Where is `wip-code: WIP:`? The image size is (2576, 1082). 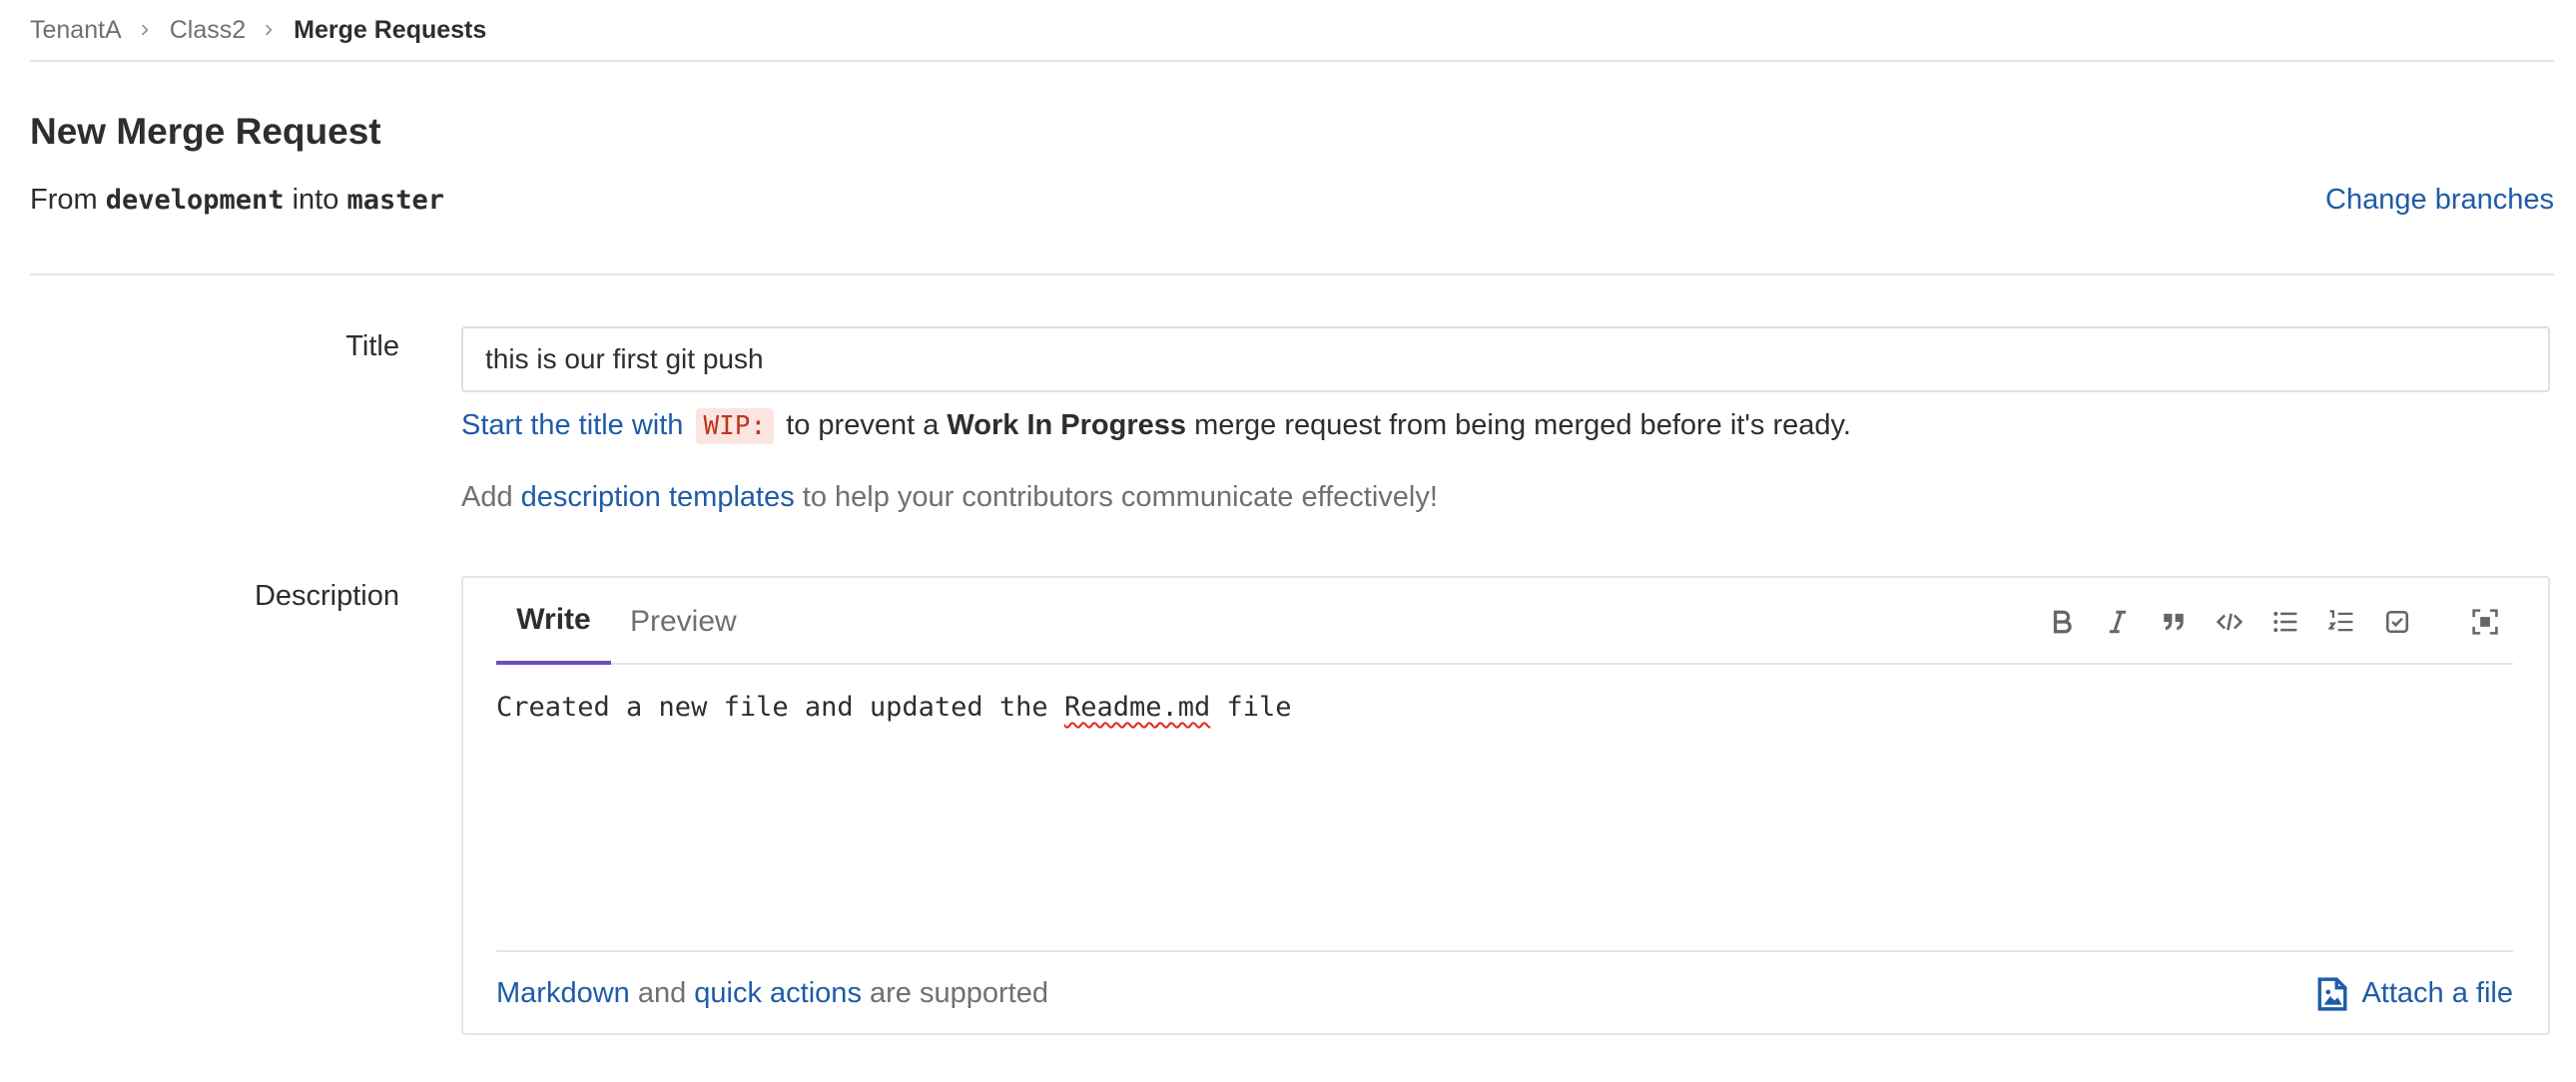
wip-code: WIP: is located at coordinates (735, 426).